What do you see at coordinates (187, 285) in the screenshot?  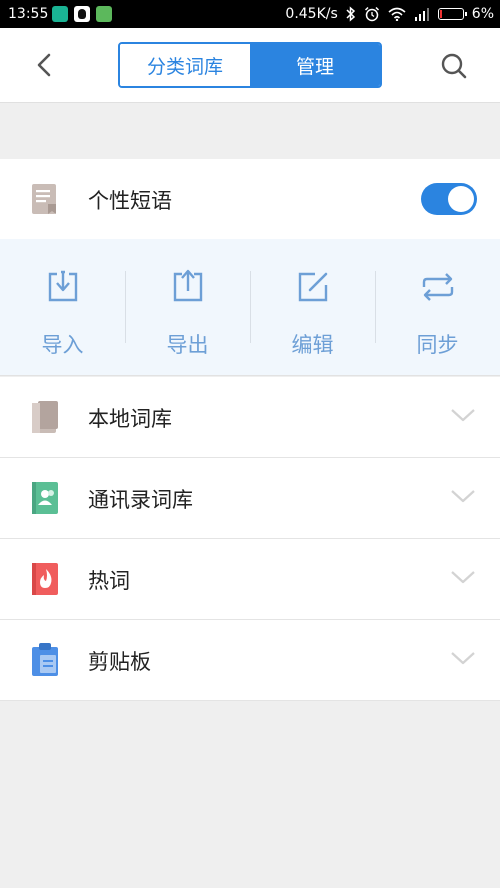 I see `export-icon` at bounding box center [187, 285].